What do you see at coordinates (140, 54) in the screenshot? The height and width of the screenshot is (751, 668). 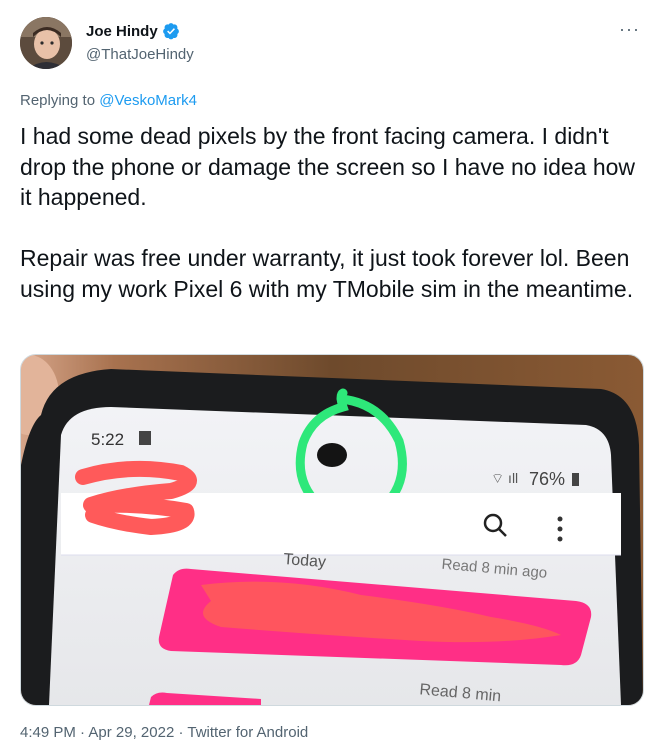 I see `author-handle: @ThatJoeHindy` at bounding box center [140, 54].